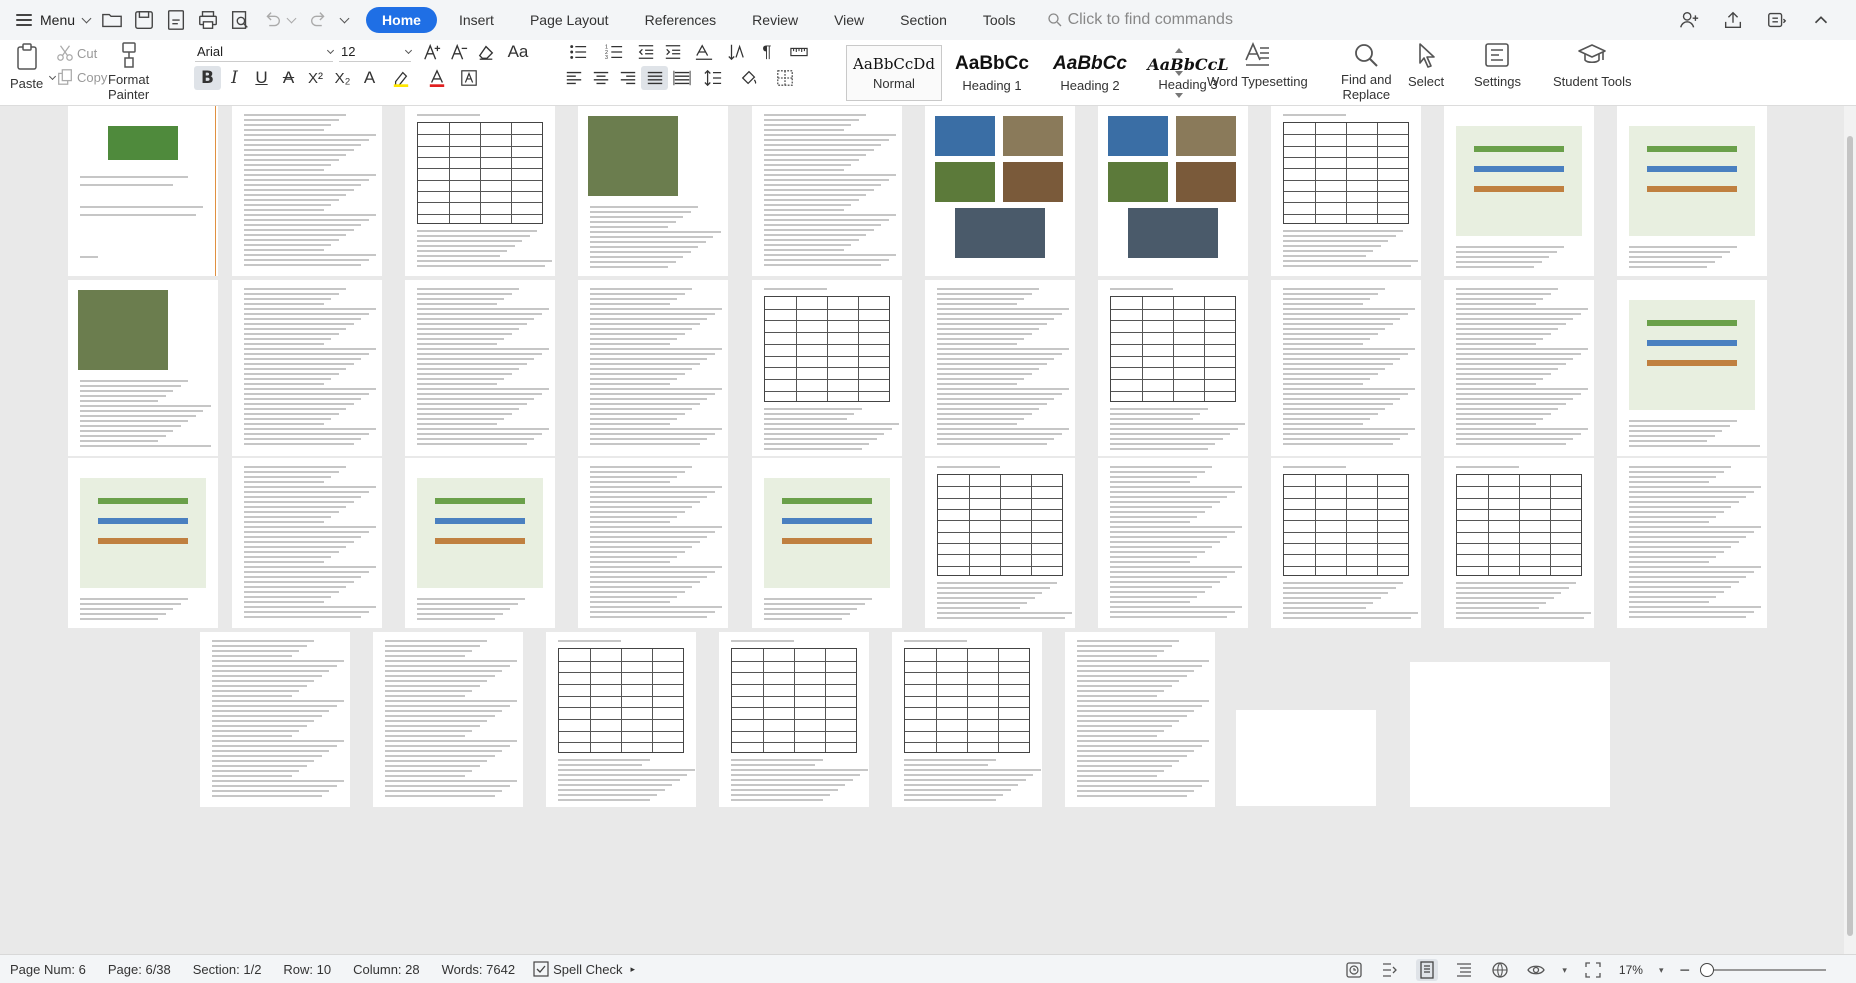  Describe the element at coordinates (1777, 20) in the screenshot. I see `more-options-icon` at that location.